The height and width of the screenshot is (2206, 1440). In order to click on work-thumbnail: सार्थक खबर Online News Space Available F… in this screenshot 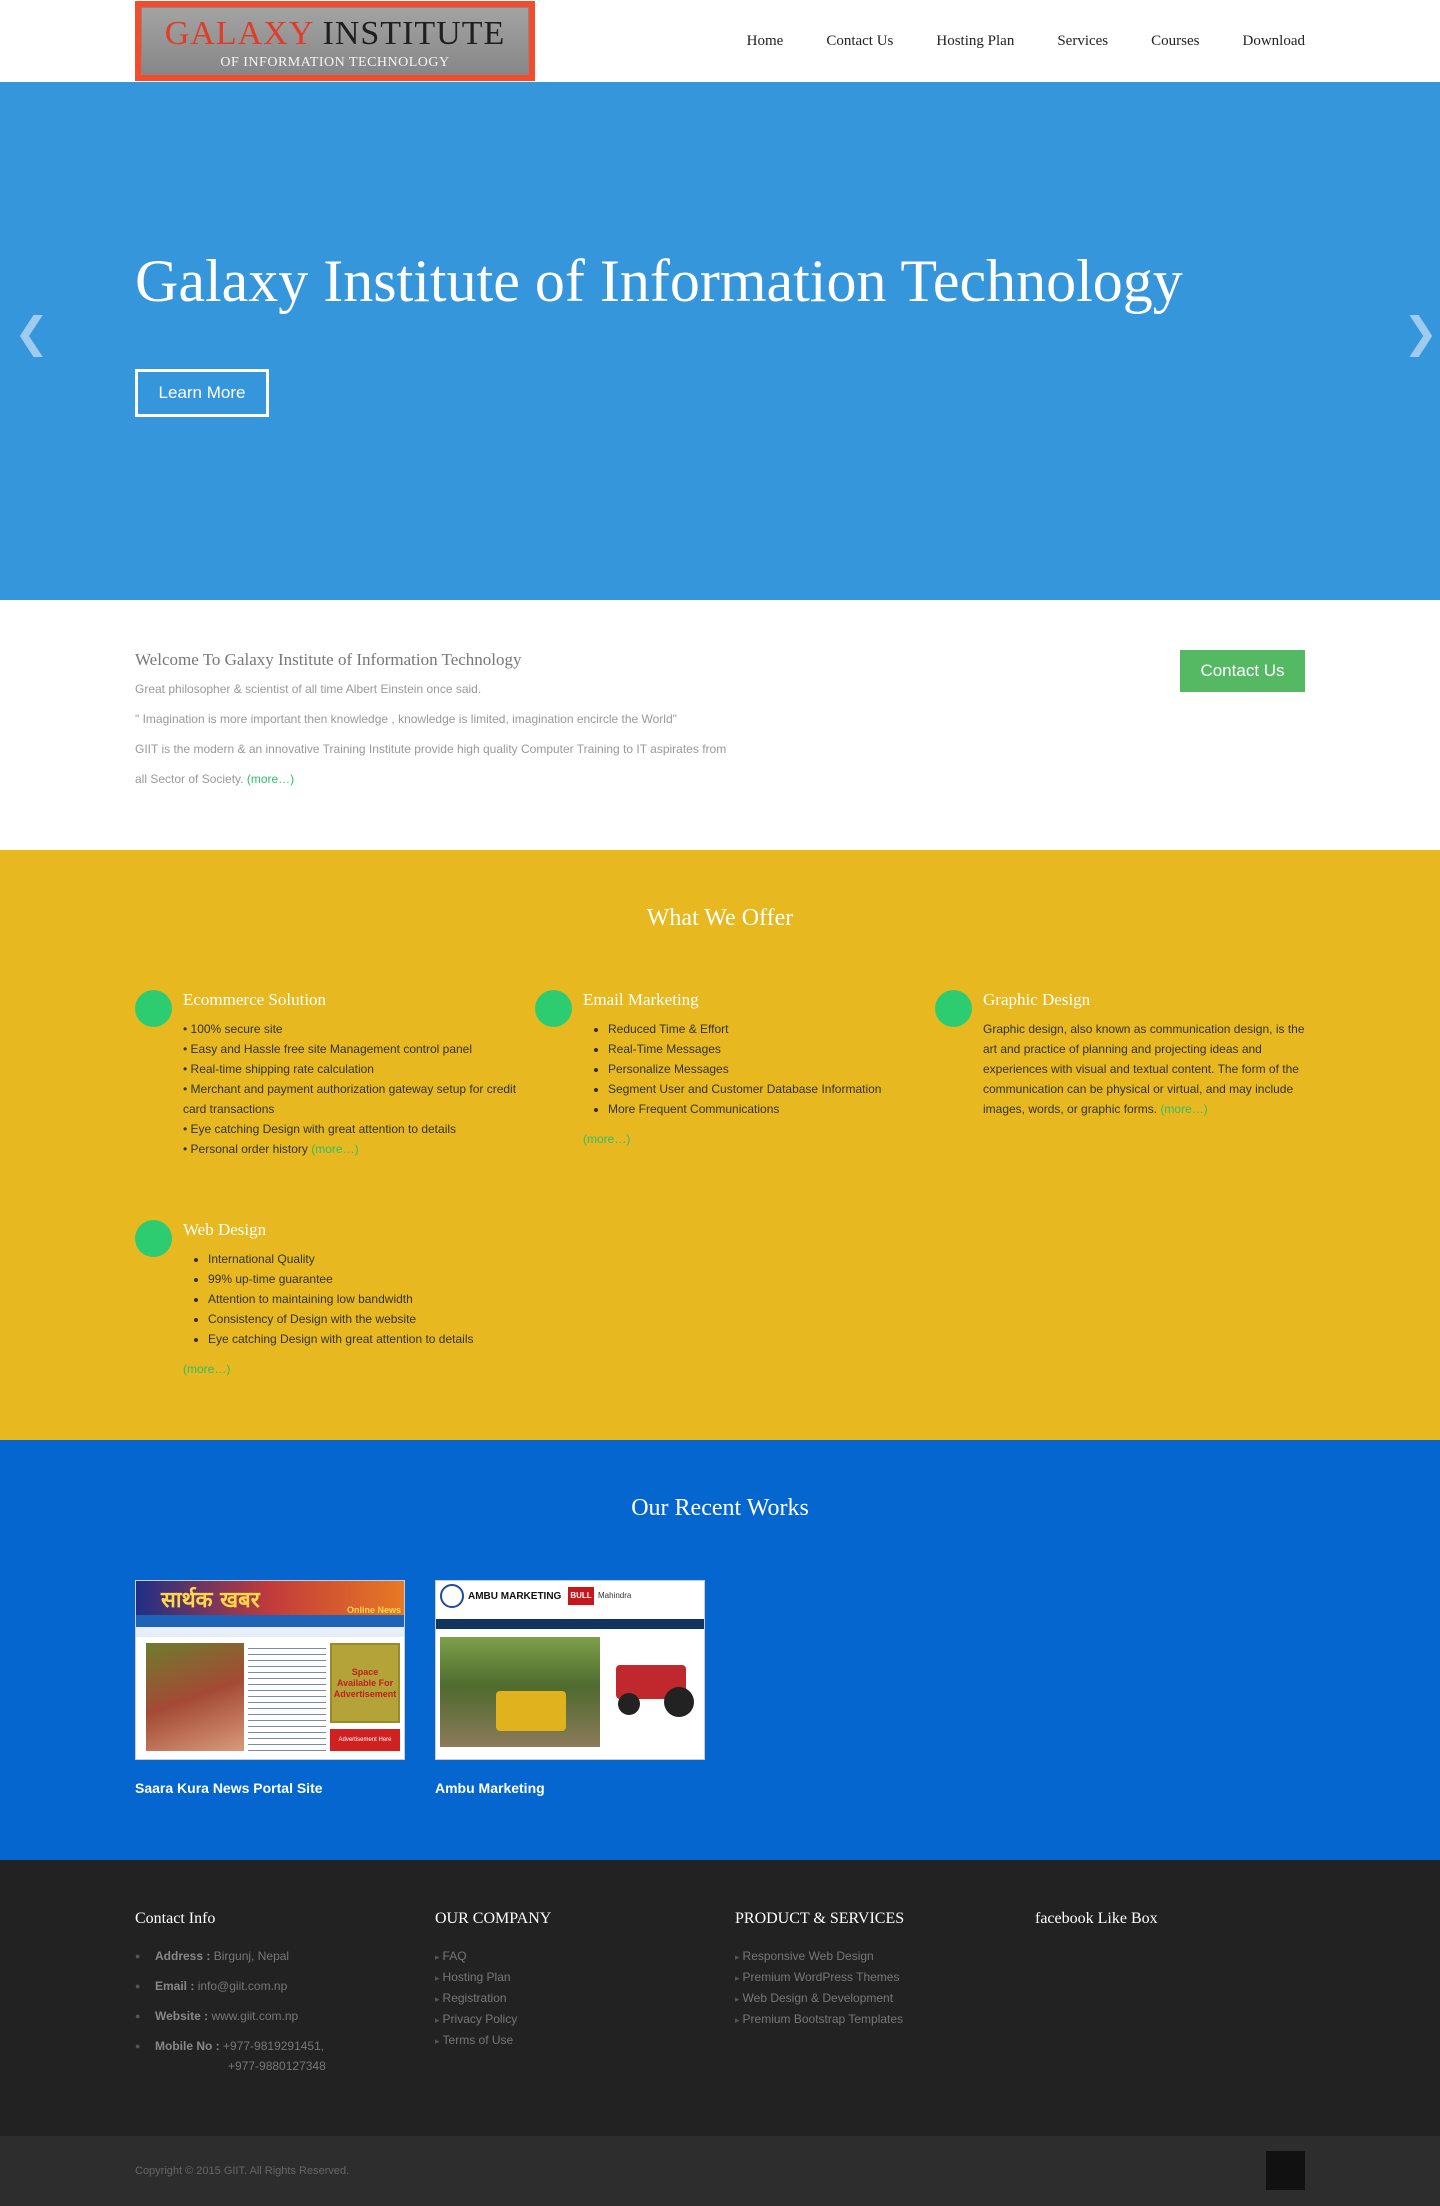, I will do `click(270, 1670)`.